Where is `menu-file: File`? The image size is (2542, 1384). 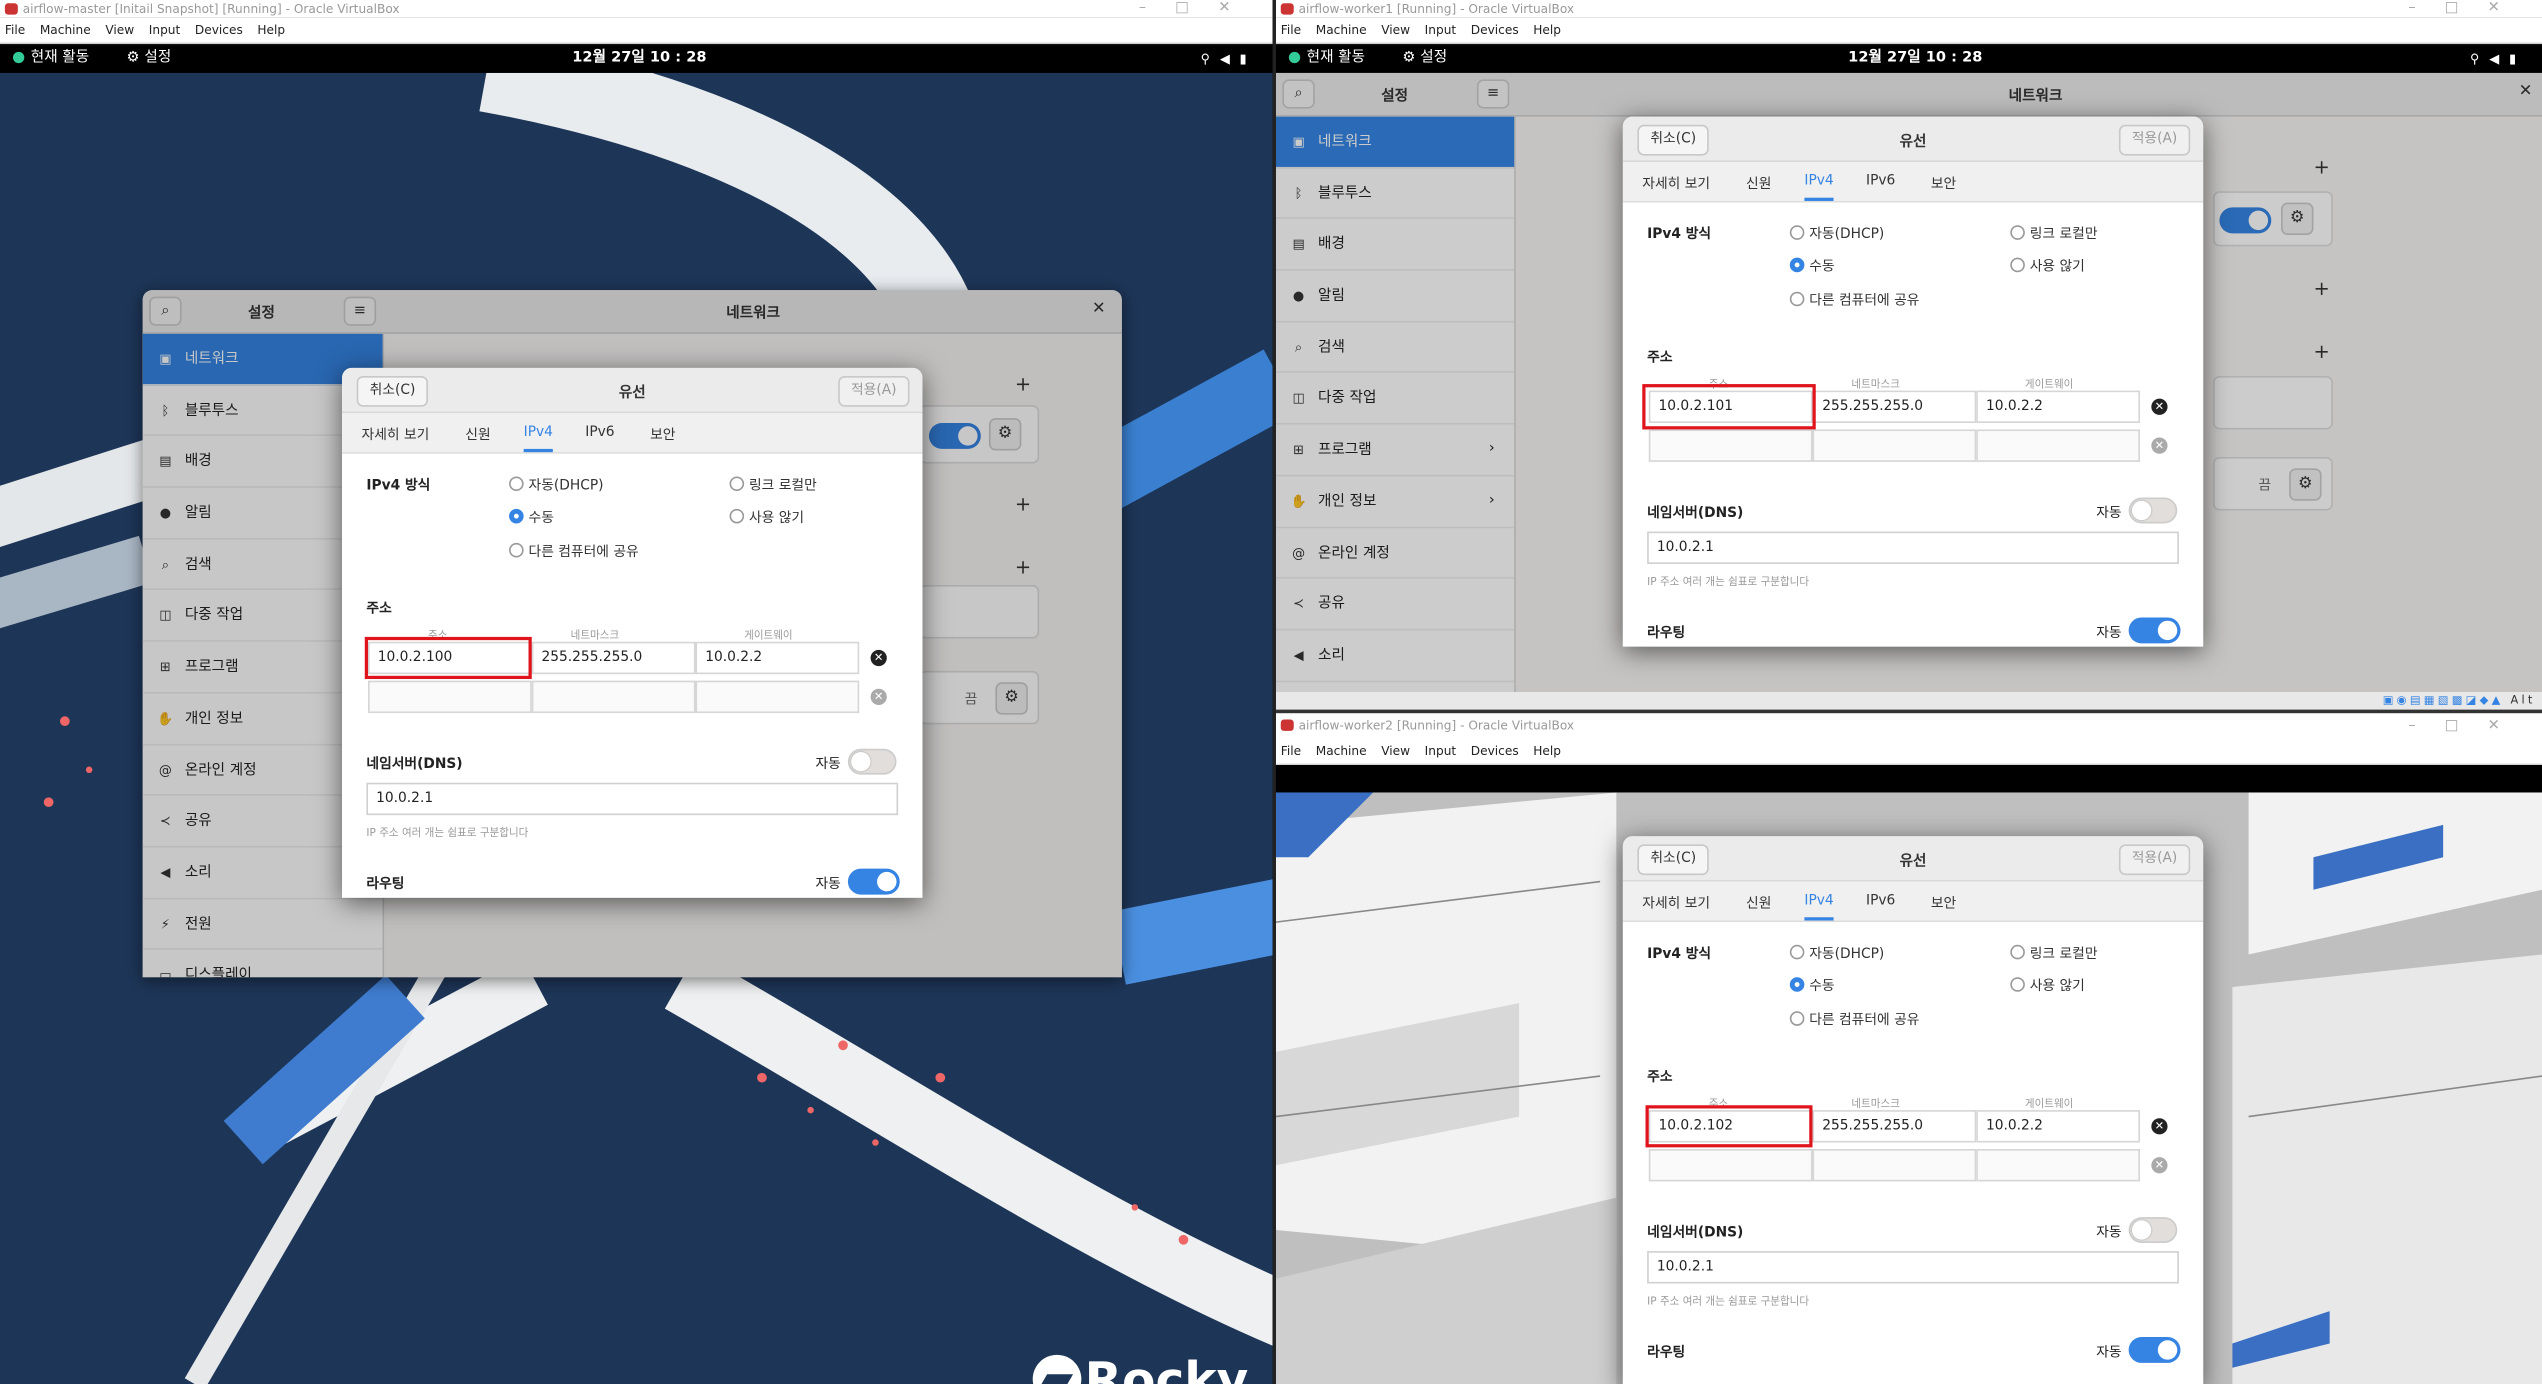 menu-file: File is located at coordinates (1291, 751).